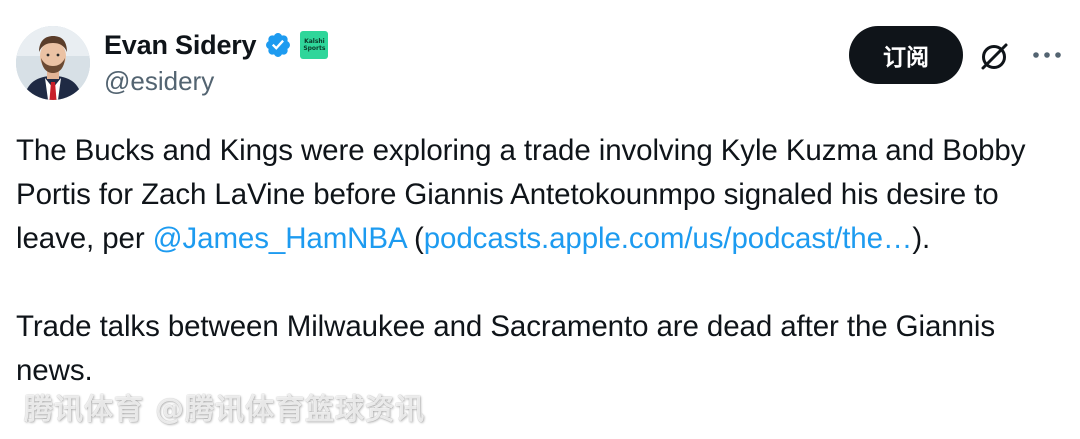 The image size is (1080, 439). Describe the element at coordinates (1047, 55) in the screenshot. I see `more-options-icon` at that location.